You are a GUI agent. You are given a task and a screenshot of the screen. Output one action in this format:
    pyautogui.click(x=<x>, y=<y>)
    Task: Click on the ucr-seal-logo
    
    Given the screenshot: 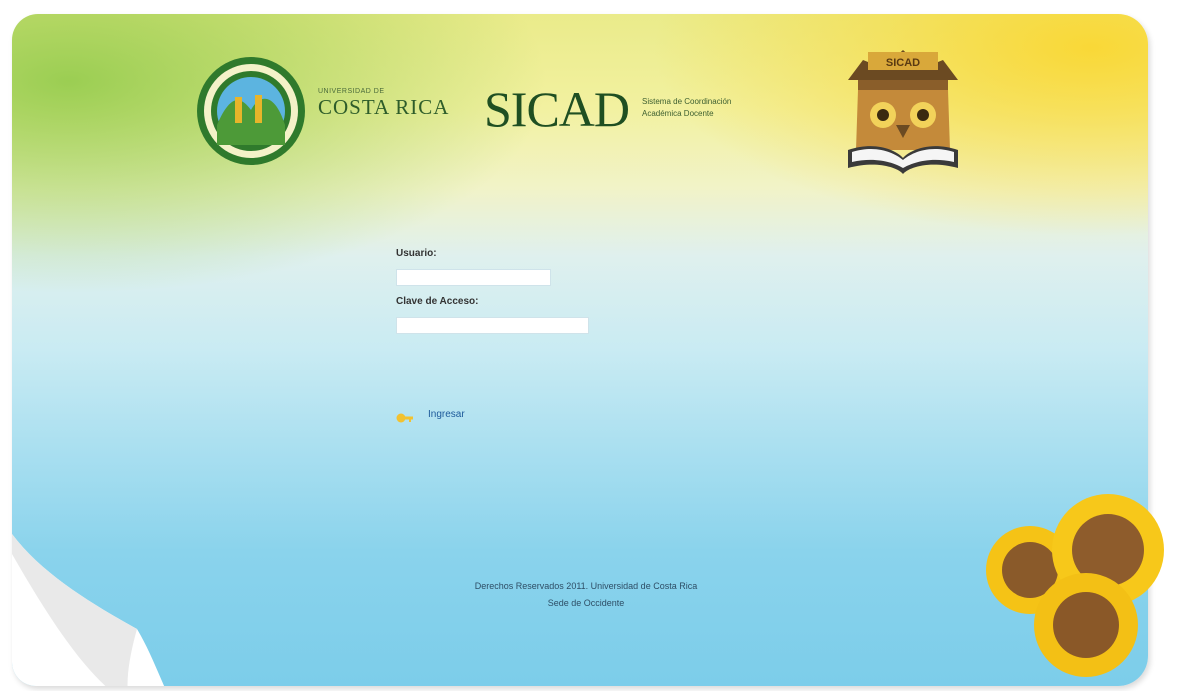 What is the action you would take?
    pyautogui.click(x=251, y=111)
    